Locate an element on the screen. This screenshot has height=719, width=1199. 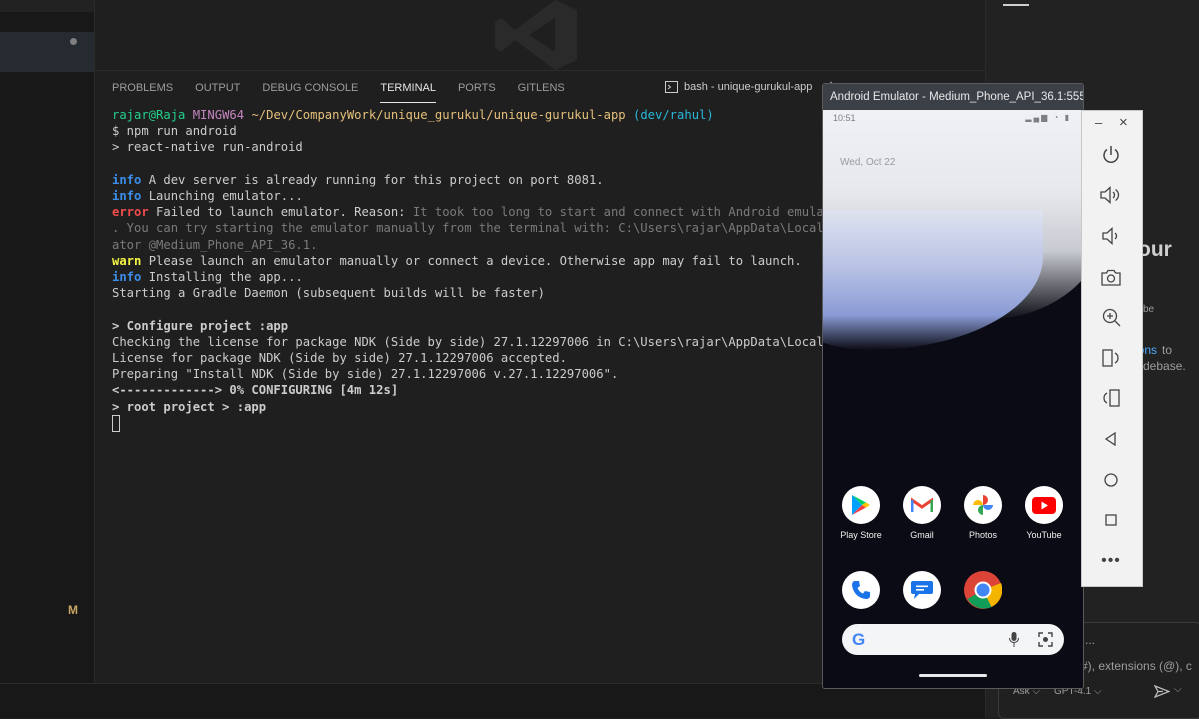
screenshot-button is located at coordinates (1111, 277).